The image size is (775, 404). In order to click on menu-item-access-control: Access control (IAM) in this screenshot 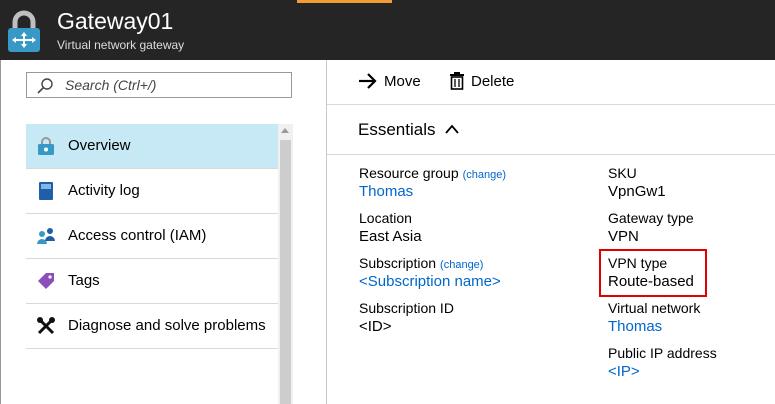, I will do `click(152, 236)`.